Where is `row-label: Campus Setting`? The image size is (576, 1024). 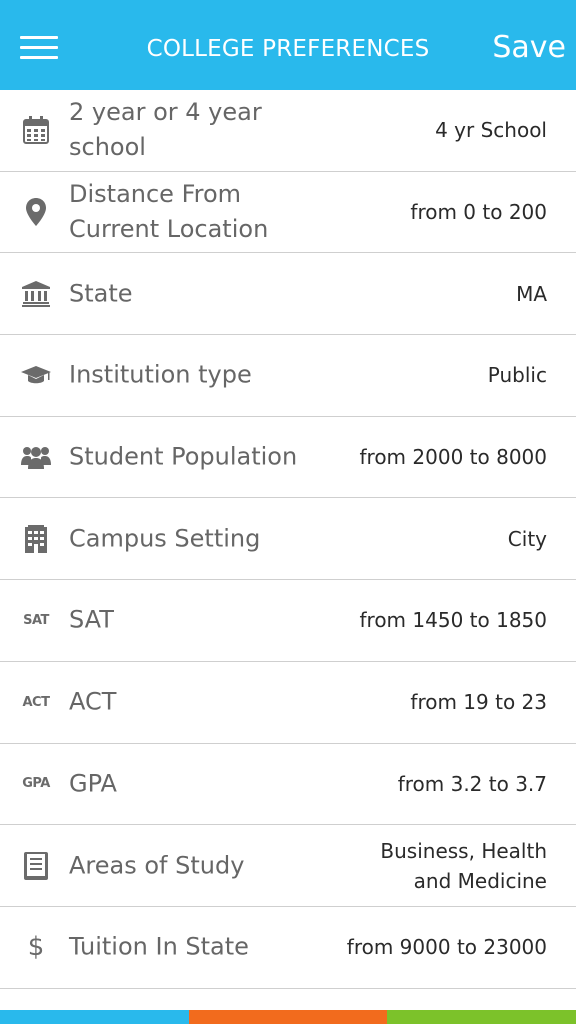 row-label: Campus Setting is located at coordinates (165, 538).